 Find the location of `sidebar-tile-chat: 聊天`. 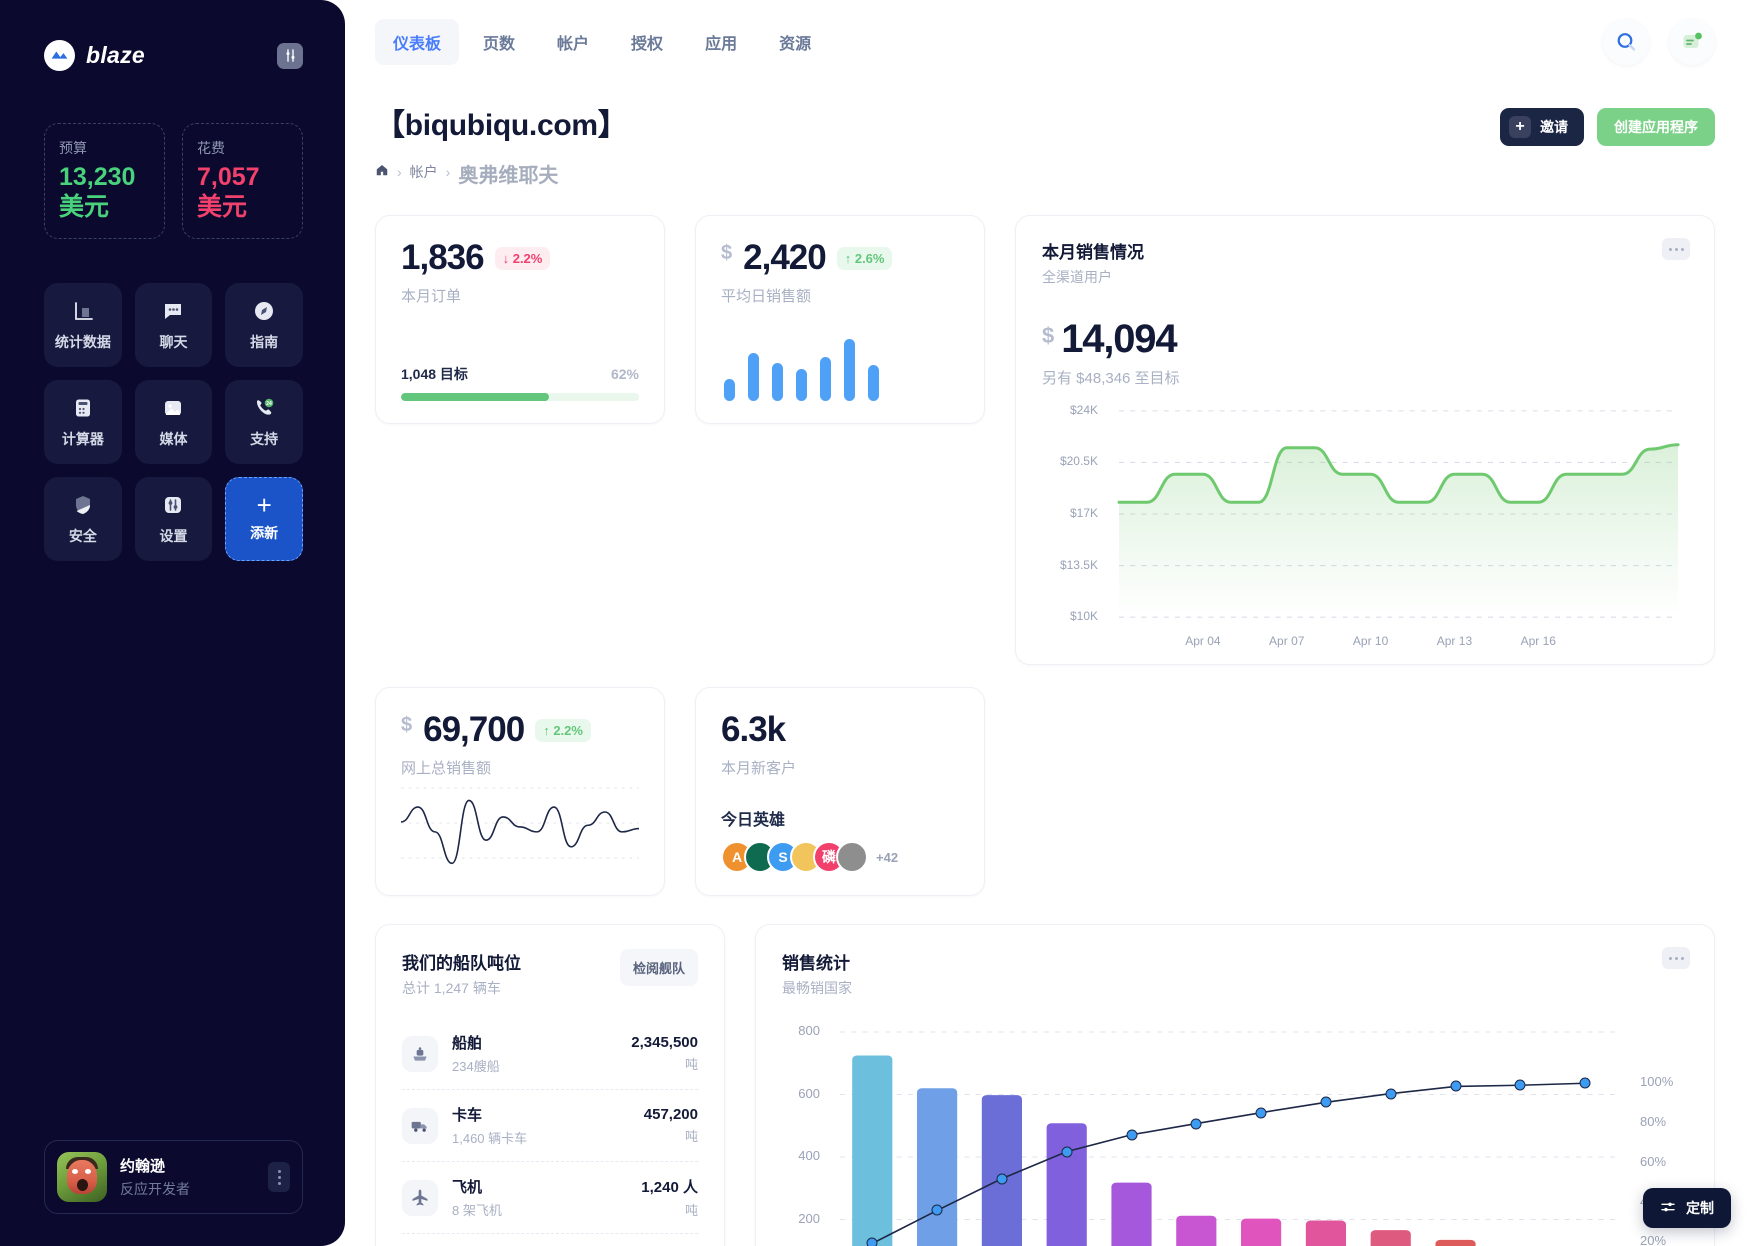

sidebar-tile-chat: 聊天 is located at coordinates (173, 325).